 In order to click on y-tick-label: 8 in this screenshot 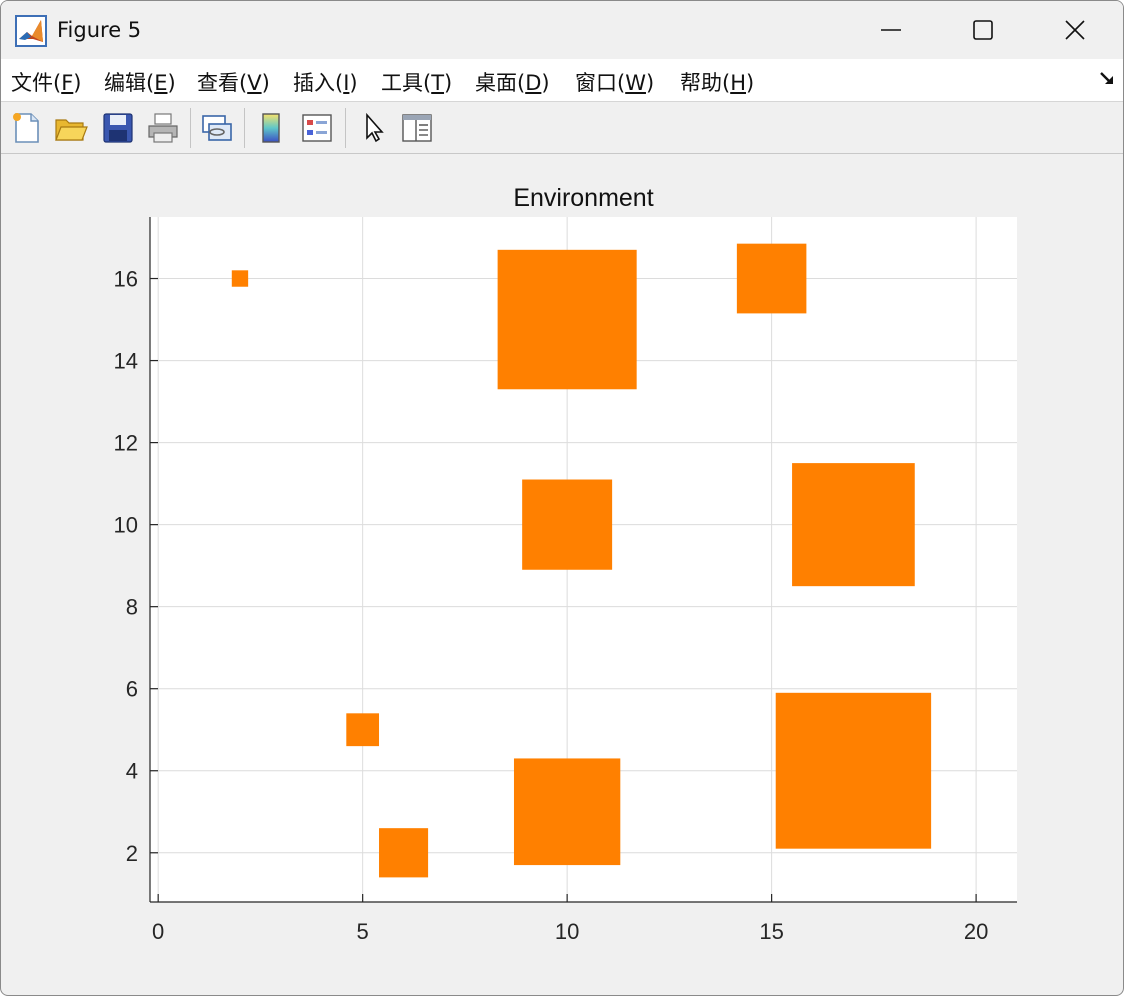, I will do `click(132, 607)`.